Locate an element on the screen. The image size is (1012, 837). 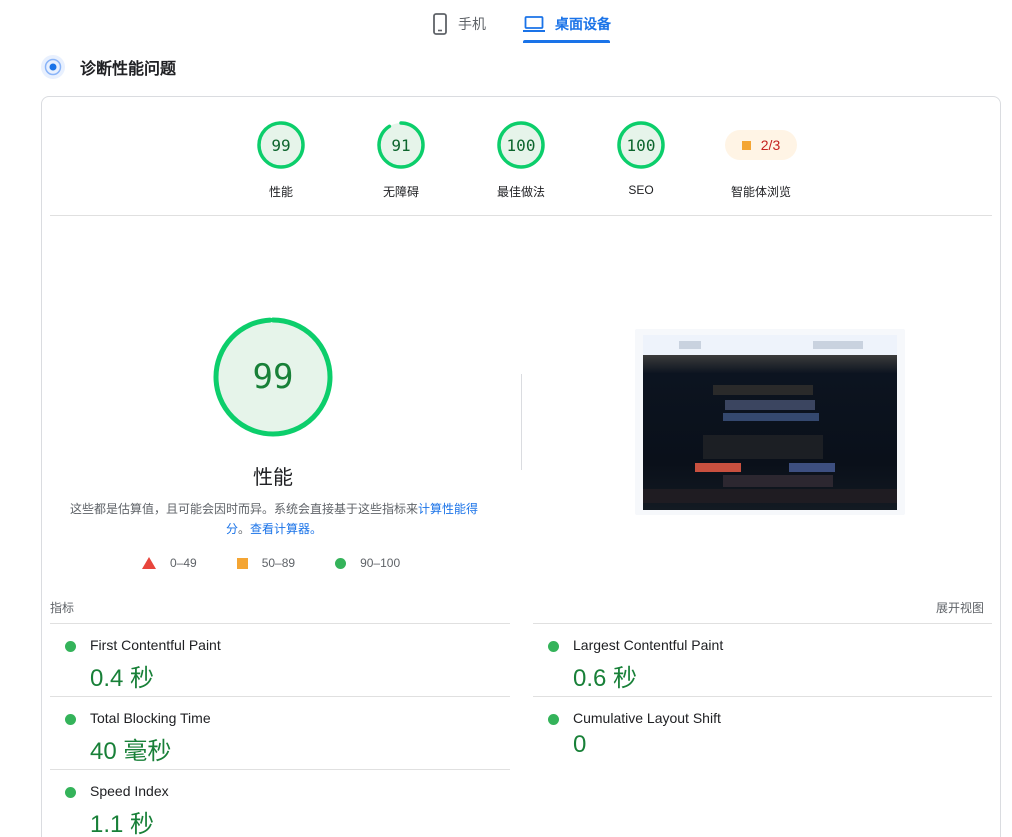
category-agentic-browsing: 2/3 智能体浏览 is located at coordinates (761, 160).